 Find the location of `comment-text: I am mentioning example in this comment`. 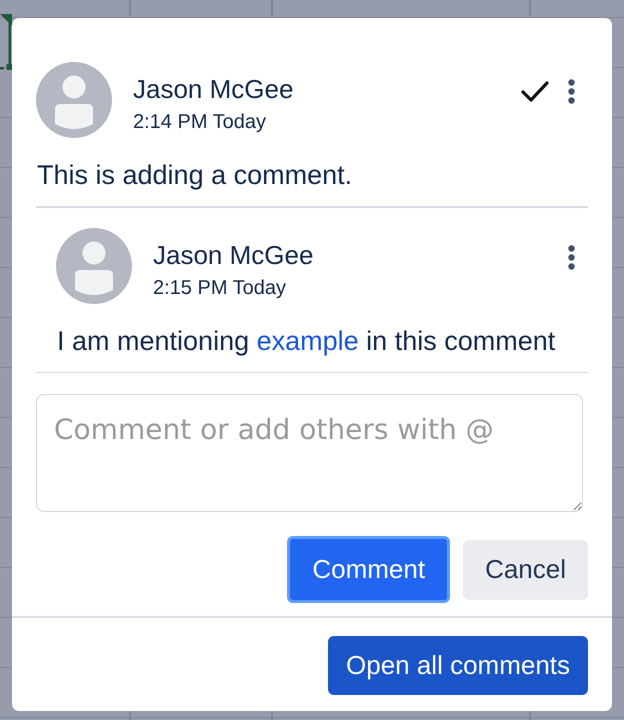

comment-text: I am mentioning example in this comment is located at coordinates (306, 341).